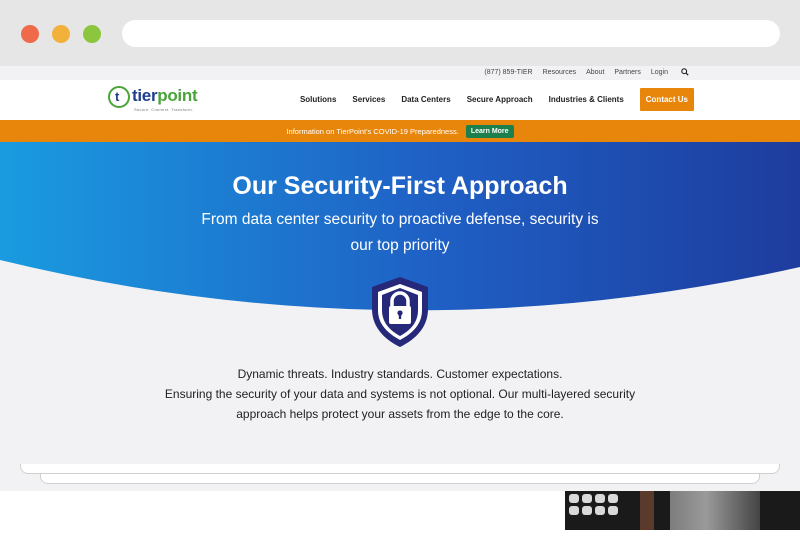  I want to click on logo-wordmark: tierpoint, so click(165, 95).